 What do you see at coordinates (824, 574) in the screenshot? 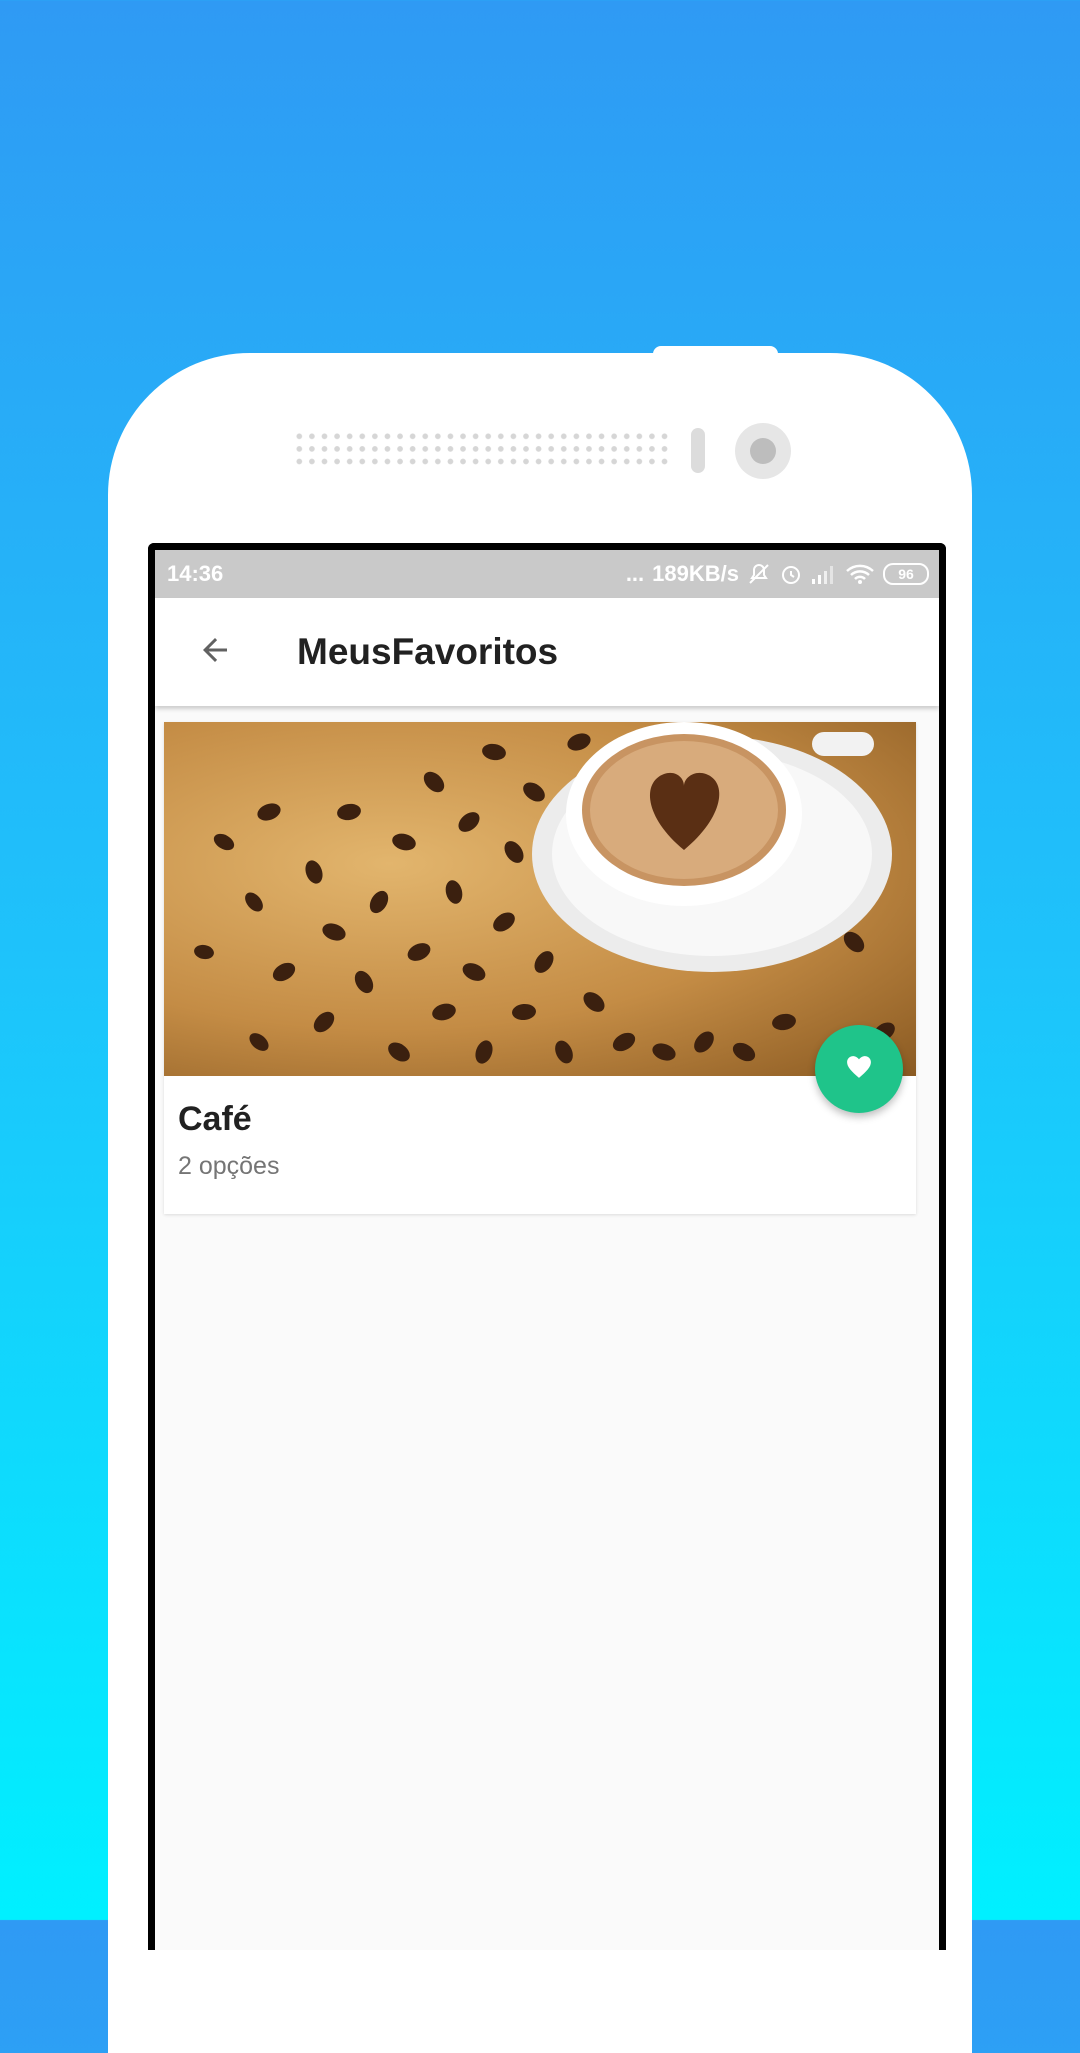
I see `signal-icon` at bounding box center [824, 574].